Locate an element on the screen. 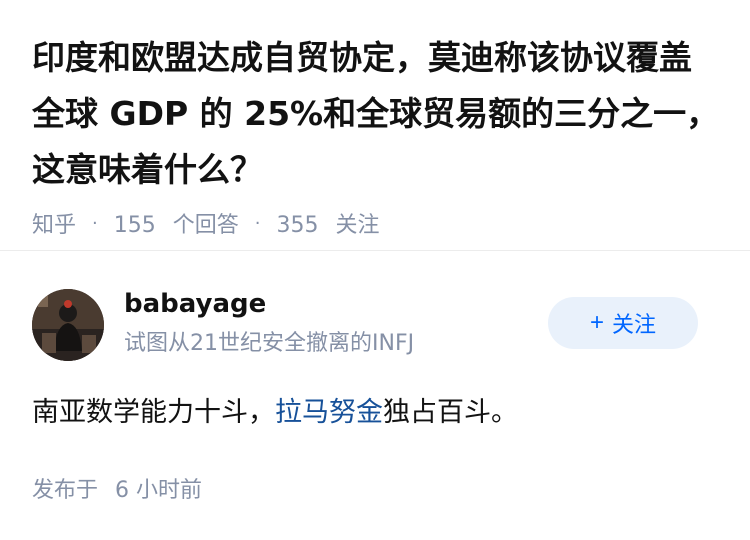  post-time: 发布于 6 小时前 is located at coordinates (117, 491).